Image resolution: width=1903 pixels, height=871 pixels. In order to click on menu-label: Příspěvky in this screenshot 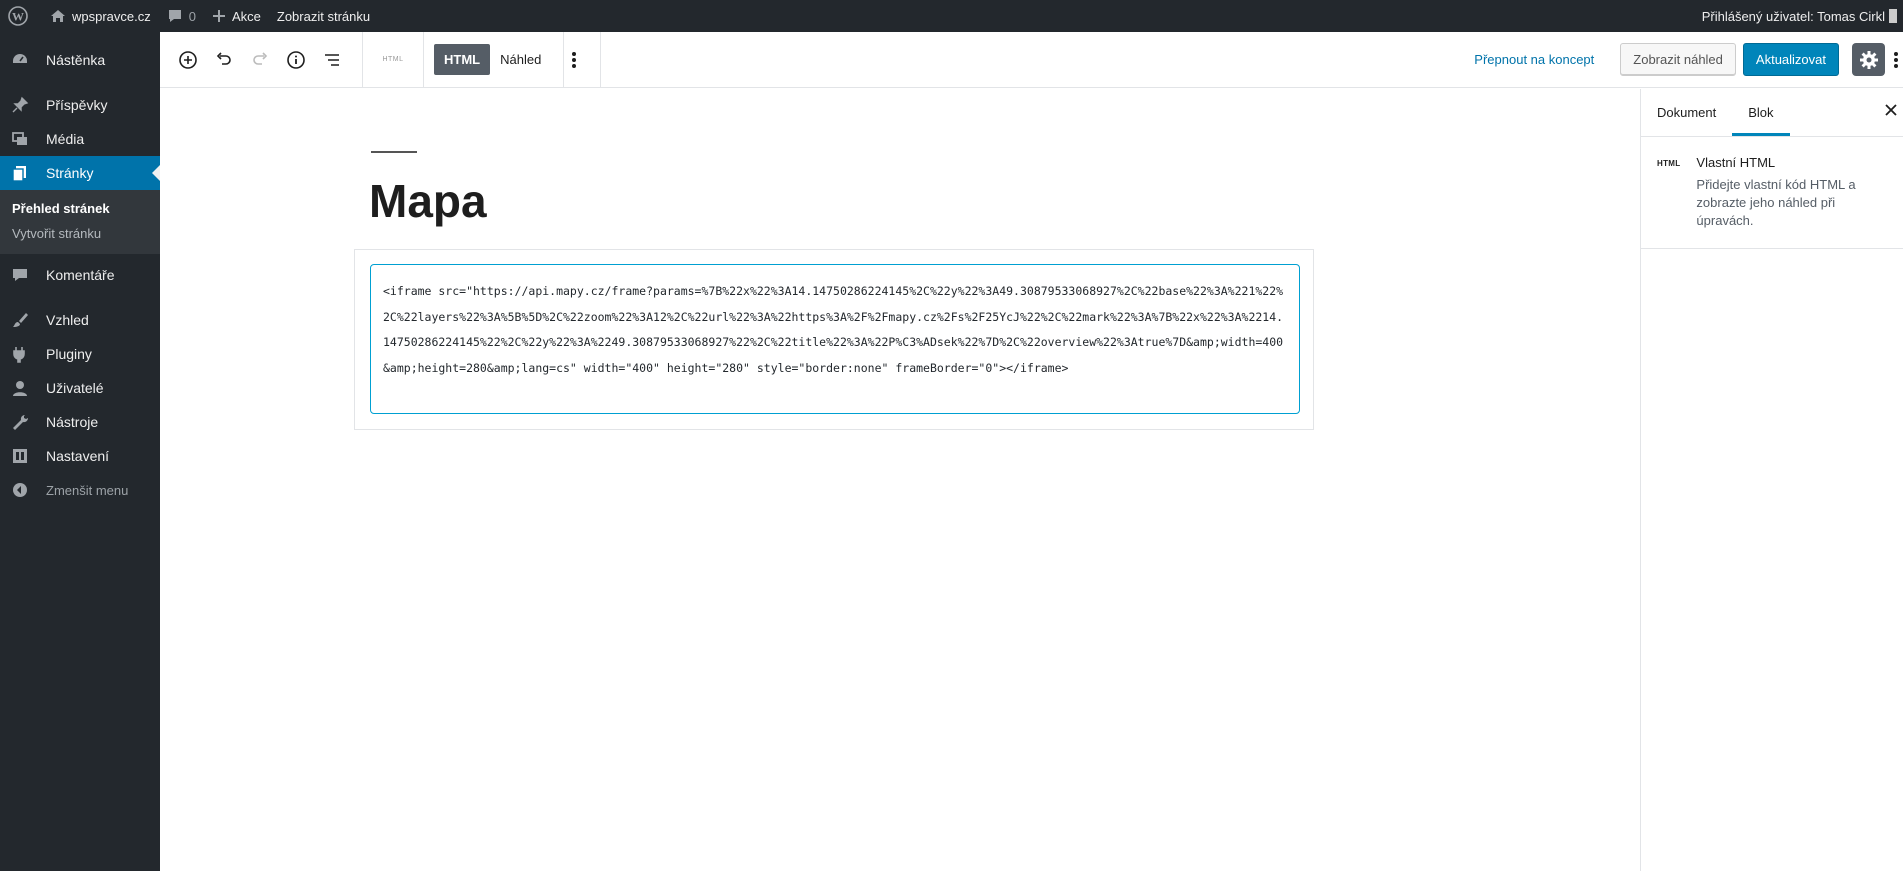, I will do `click(77, 105)`.